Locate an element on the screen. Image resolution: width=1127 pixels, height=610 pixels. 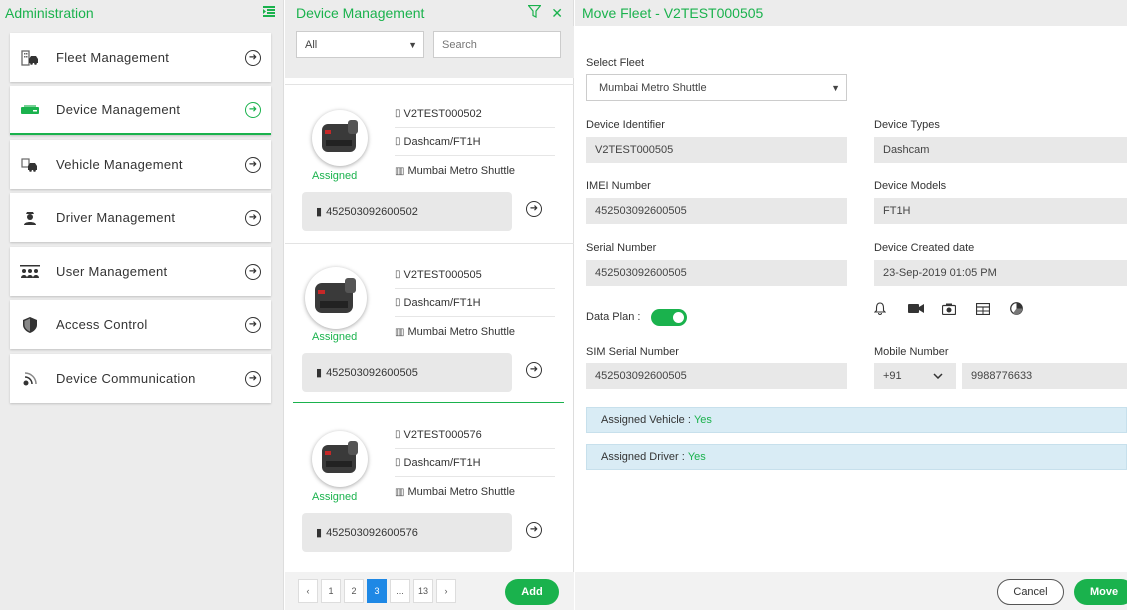
device-types-field: Dashcam is located at coordinates (1000, 150).